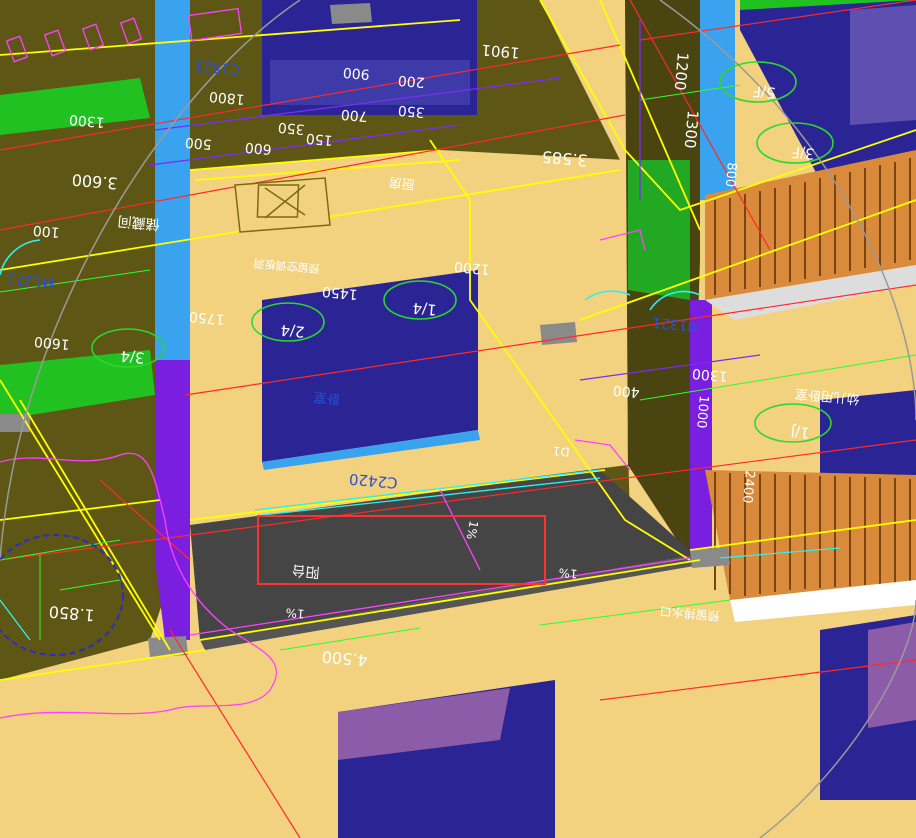 The image size is (916, 838). What do you see at coordinates (883, 65) in the screenshot?
I see `window-upper-right-glass` at bounding box center [883, 65].